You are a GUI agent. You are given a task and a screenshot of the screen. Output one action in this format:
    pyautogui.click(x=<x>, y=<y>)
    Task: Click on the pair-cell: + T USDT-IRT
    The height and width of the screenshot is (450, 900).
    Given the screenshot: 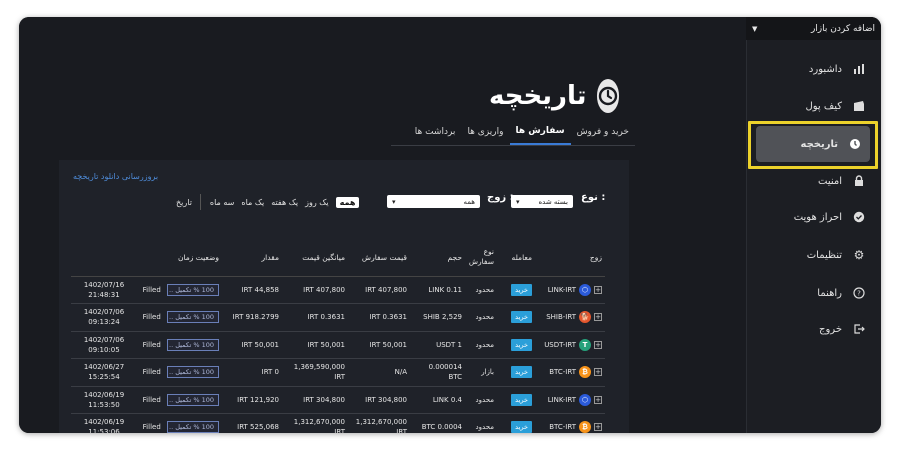 What is the action you would take?
    pyautogui.click(x=570, y=345)
    